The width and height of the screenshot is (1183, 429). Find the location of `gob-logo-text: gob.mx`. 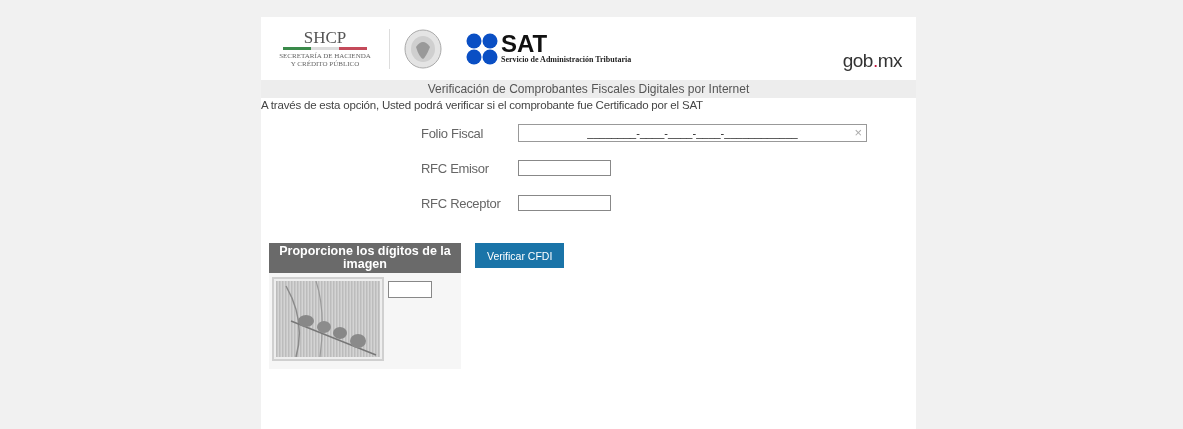

gob-logo-text: gob.mx is located at coordinates (872, 60).